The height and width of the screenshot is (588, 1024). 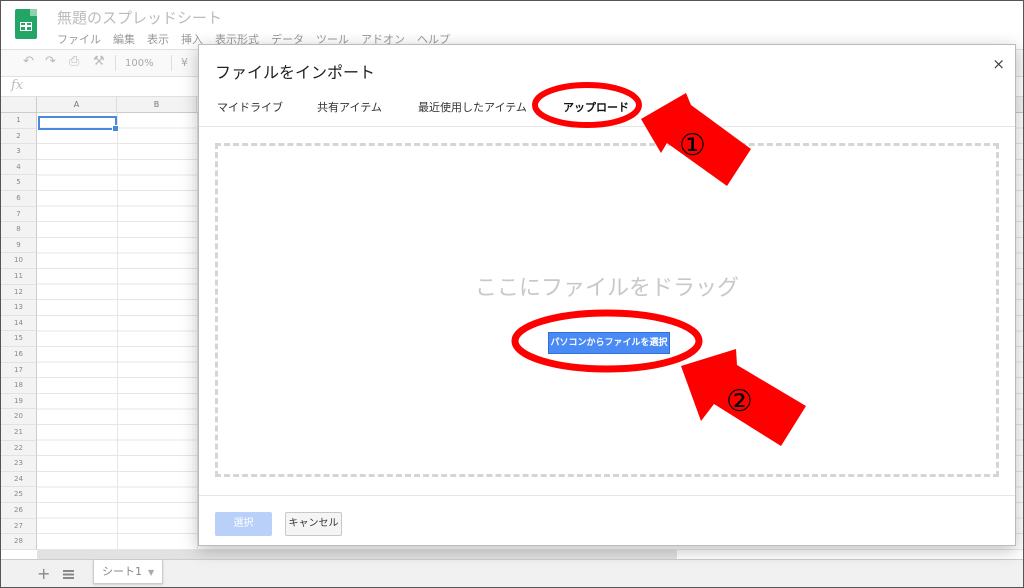 I want to click on close-icon: ×, so click(x=998, y=64).